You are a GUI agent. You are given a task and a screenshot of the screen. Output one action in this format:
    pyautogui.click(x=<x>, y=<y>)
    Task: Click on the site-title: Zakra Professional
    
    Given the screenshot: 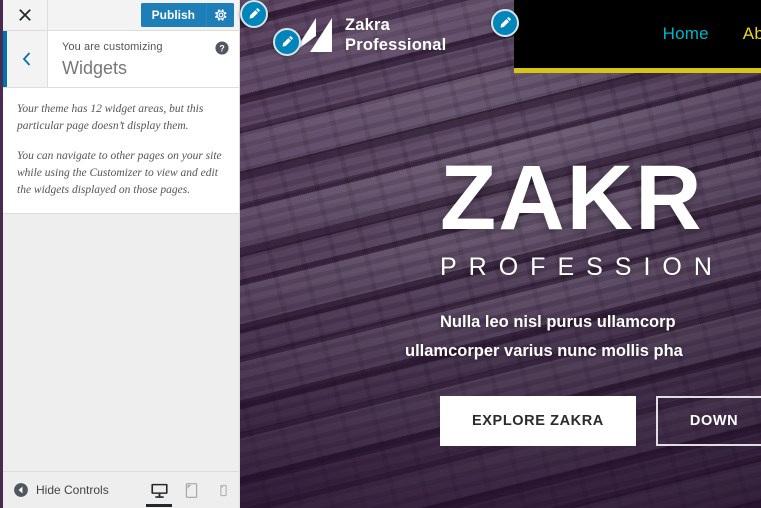 What is the action you would take?
    pyautogui.click(x=395, y=35)
    